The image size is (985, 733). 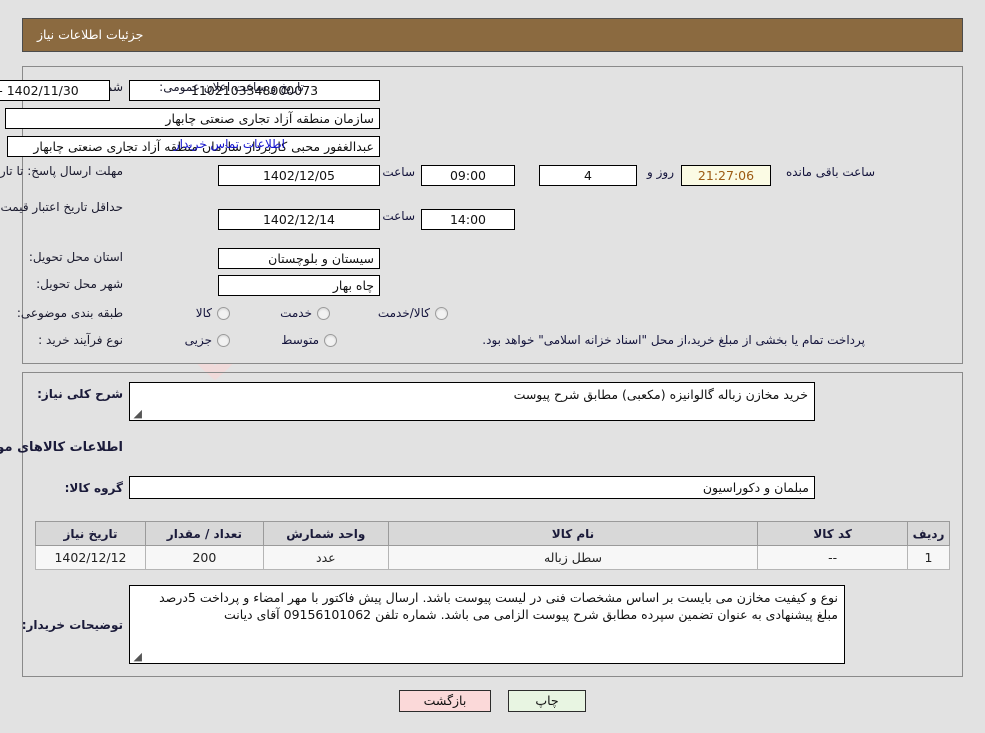 I want to click on buyer-contact-link: اطلاعات تماس خریدار, so click(x=229, y=144).